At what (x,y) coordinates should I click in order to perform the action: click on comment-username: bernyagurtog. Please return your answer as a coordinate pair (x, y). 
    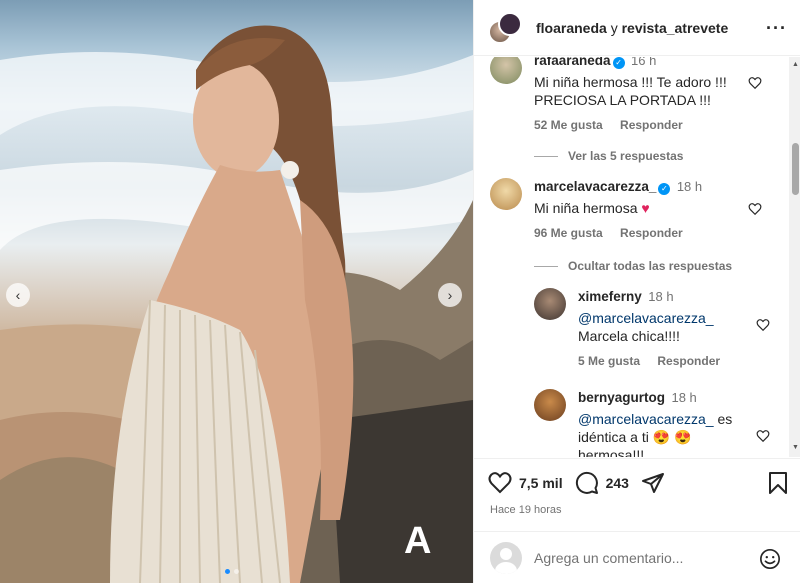
    Looking at the image, I should click on (621, 397).